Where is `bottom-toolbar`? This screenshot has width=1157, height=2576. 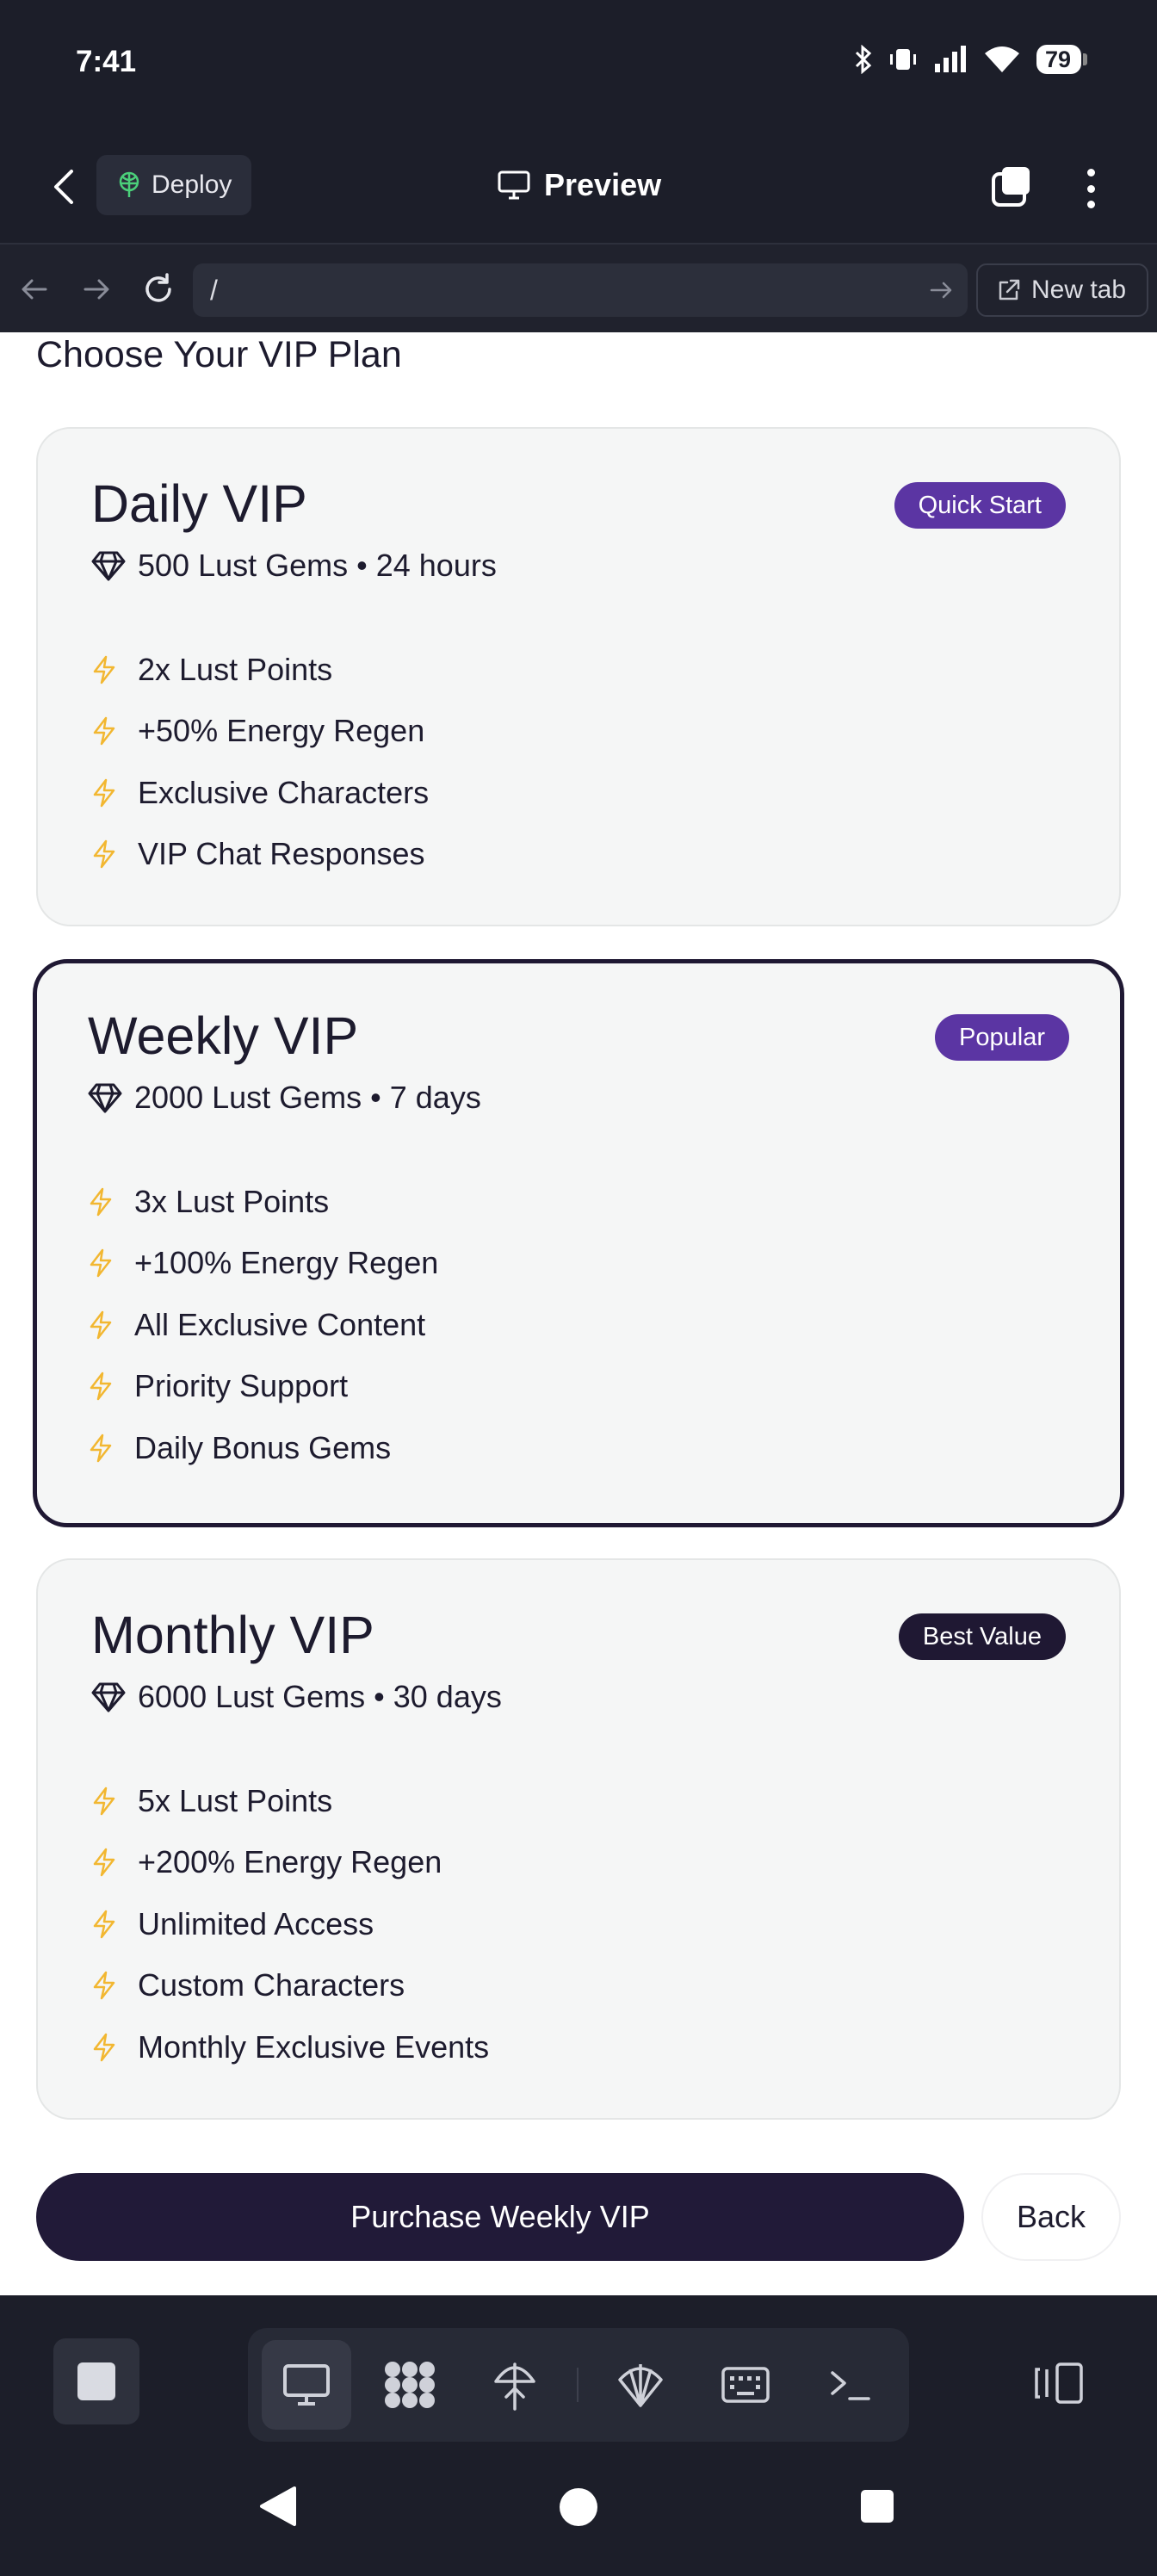
bottom-toolbar is located at coordinates (579, 2379).